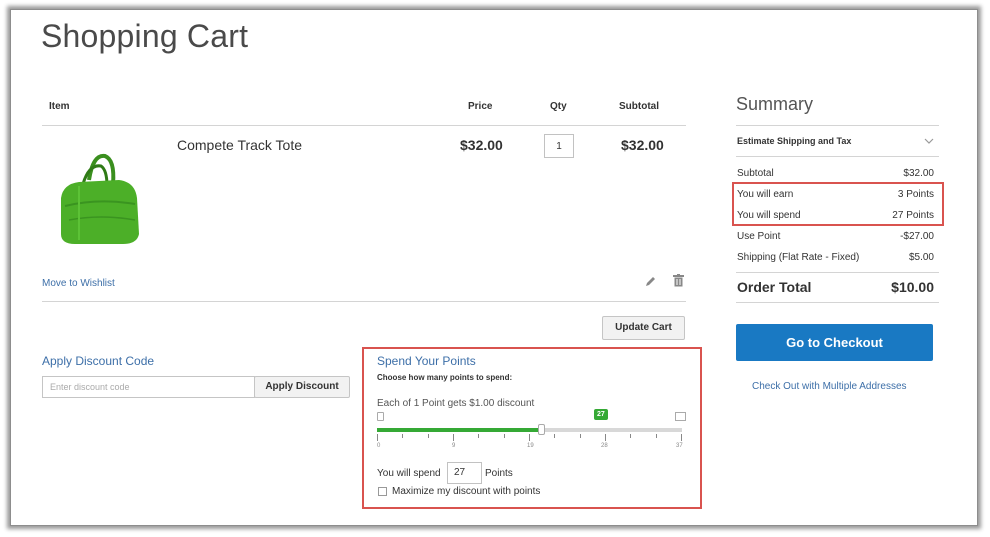  Describe the element at coordinates (97, 199) in the screenshot. I see `product-image` at that location.